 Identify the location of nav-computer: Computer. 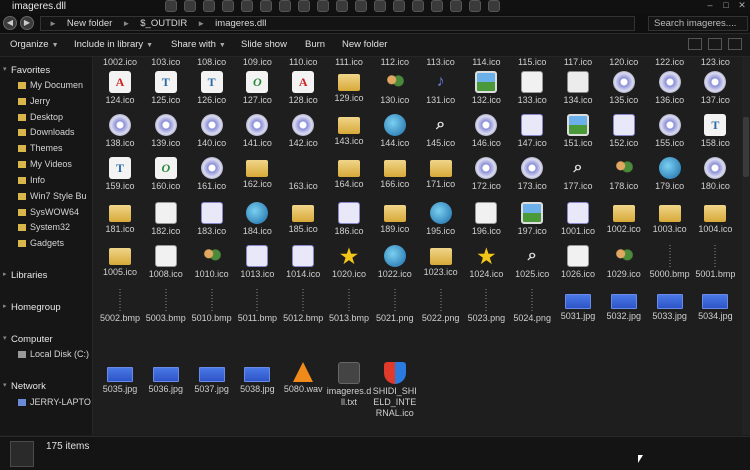
(32, 339).